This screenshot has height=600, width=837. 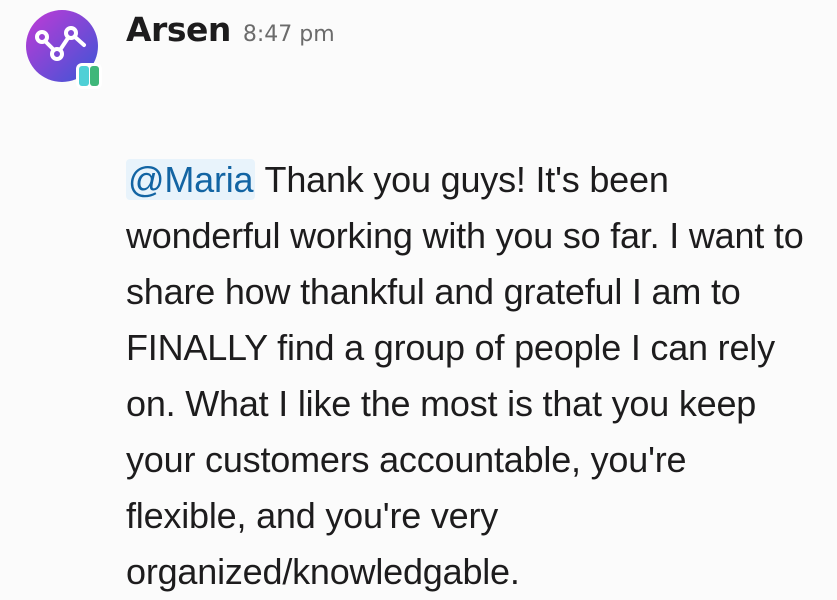 What do you see at coordinates (89, 76) in the screenshot?
I see `badge-icon` at bounding box center [89, 76].